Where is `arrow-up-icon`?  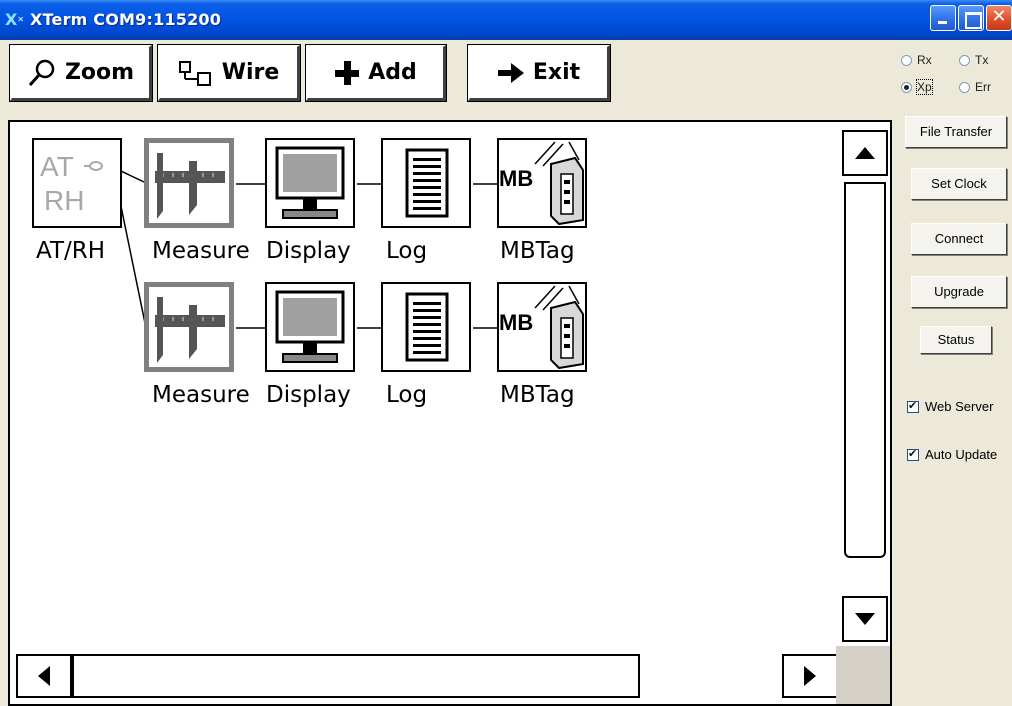 arrow-up-icon is located at coordinates (865, 153).